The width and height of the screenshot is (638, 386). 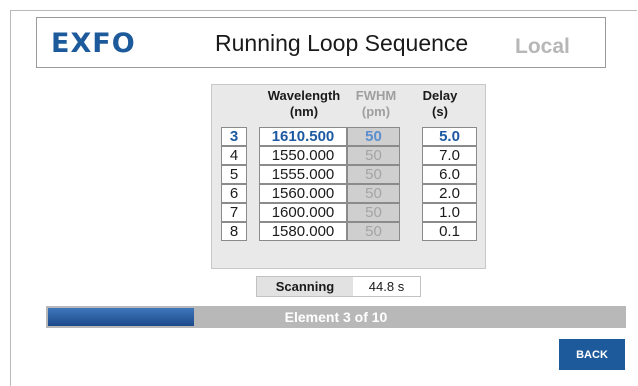 What do you see at coordinates (303, 212) in the screenshot?
I see `cell-wavelength: 1600.000` at bounding box center [303, 212].